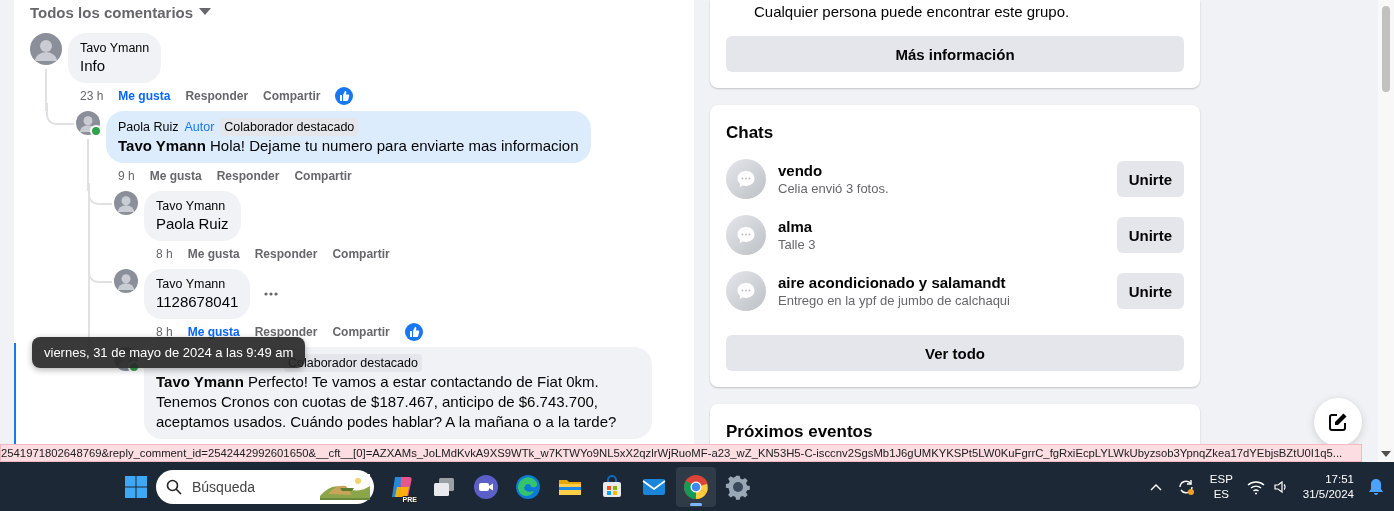  Describe the element at coordinates (1255, 486) in the screenshot. I see `wifi-icon` at that location.